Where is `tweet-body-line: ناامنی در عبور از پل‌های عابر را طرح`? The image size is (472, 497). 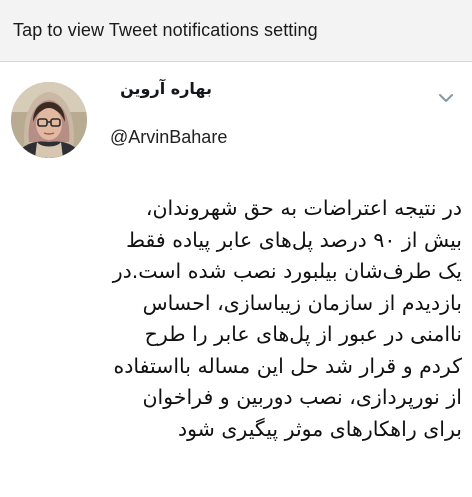
tweet-body-line: ناامنی در عبور از پل‌های عابر را طرح is located at coordinates (303, 334).